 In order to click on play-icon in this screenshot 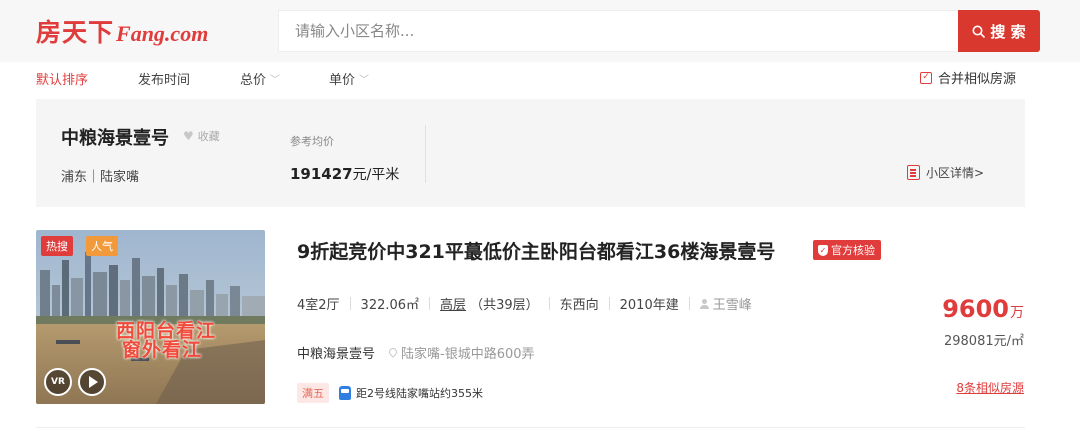, I will do `click(92, 382)`.